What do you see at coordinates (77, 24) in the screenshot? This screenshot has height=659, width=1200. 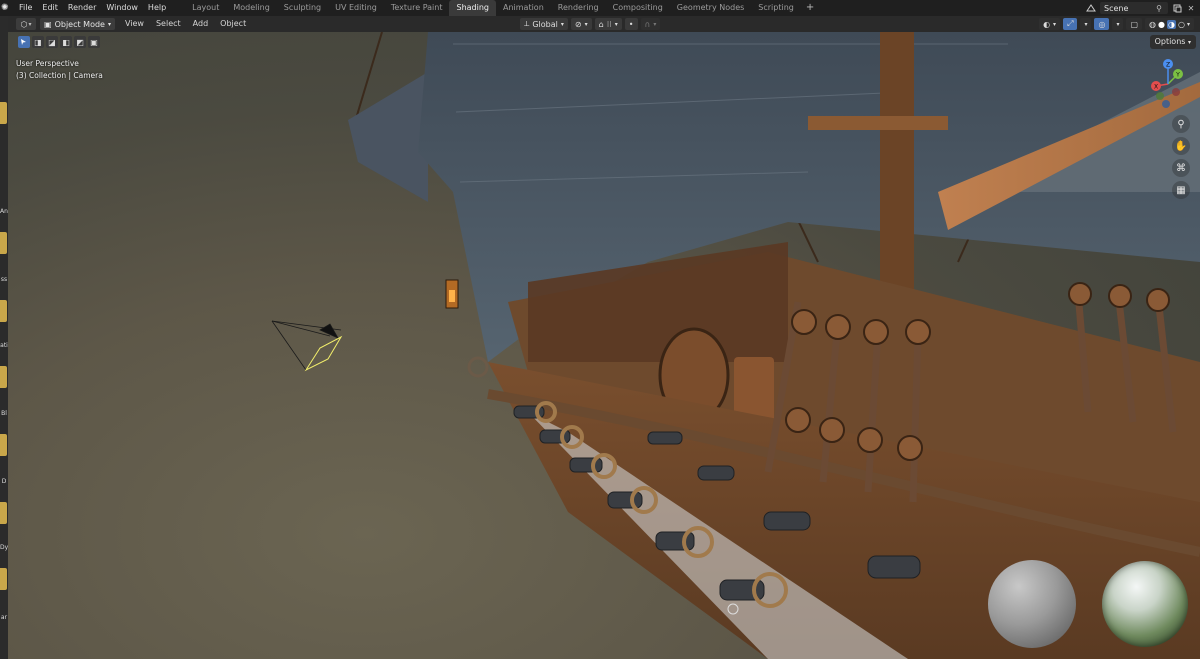 I see `mode-selector: ▣ Object Mode ▾` at bounding box center [77, 24].